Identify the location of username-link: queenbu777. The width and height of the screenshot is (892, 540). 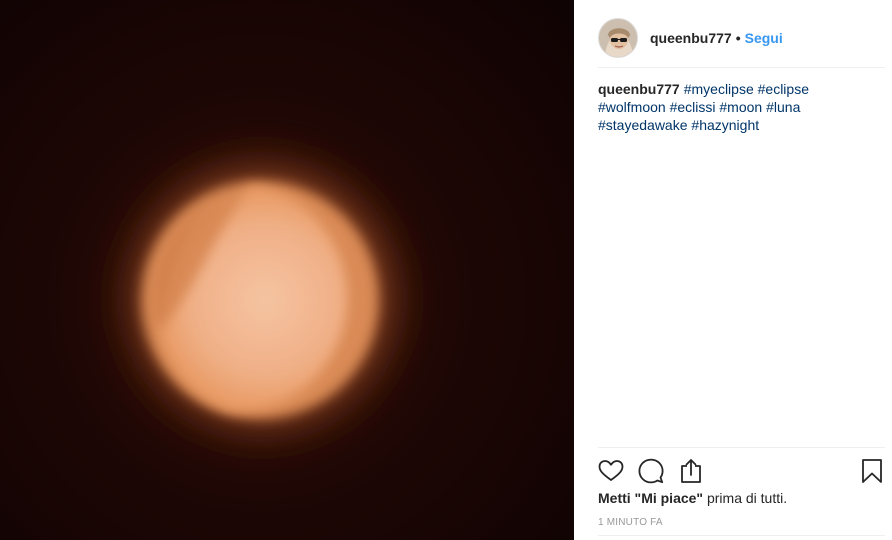
(691, 38).